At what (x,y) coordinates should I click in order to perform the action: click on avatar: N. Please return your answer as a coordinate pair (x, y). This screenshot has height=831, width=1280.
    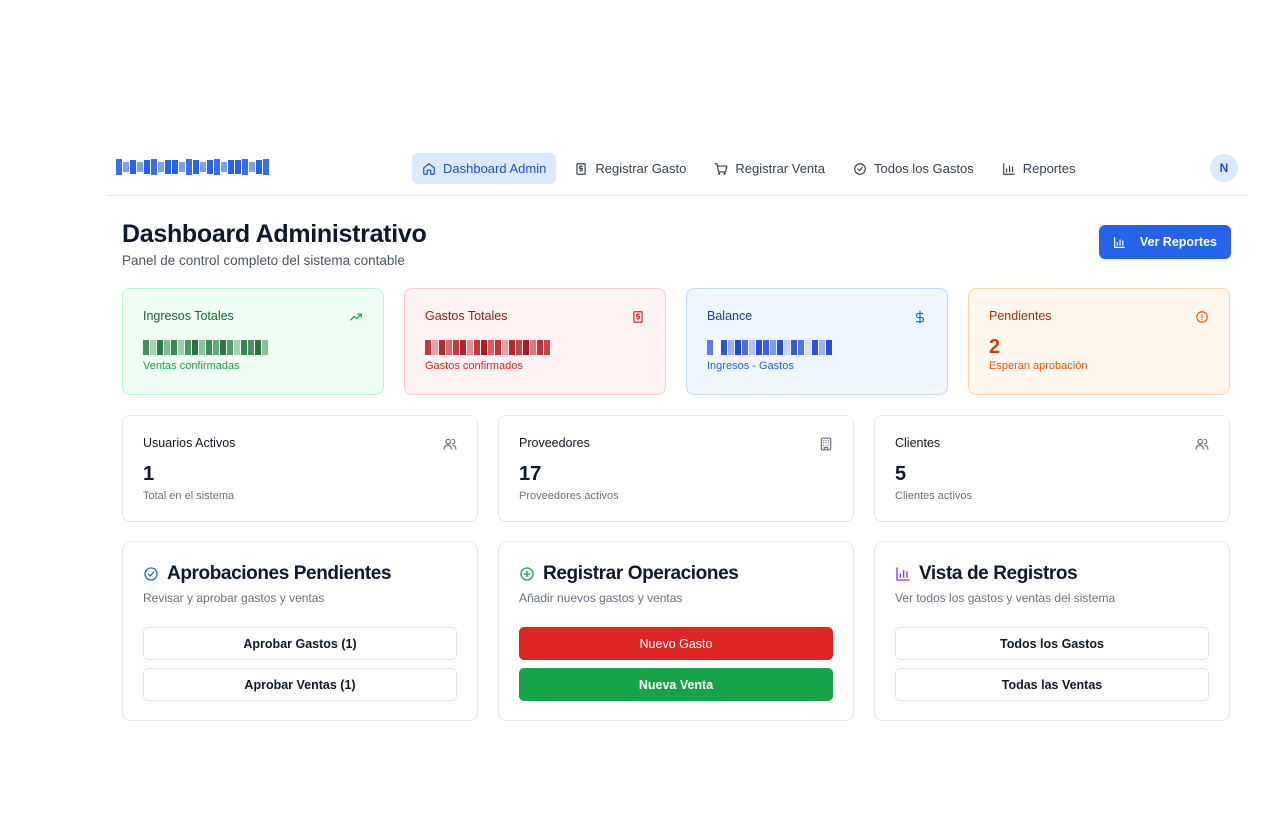
    Looking at the image, I should click on (1224, 168).